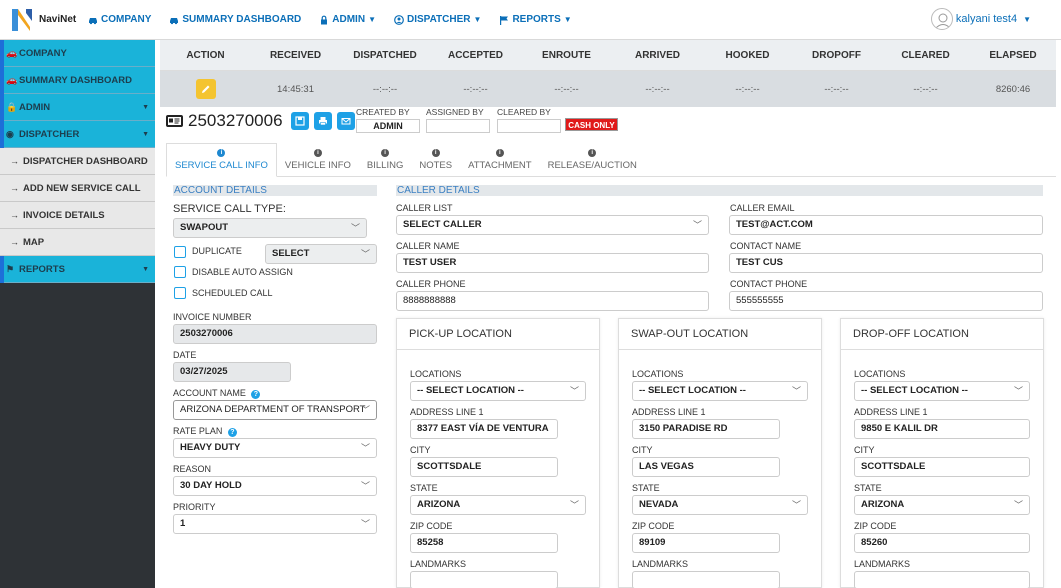 This screenshot has width=1061, height=588. What do you see at coordinates (383, 112) in the screenshot?
I see `created-by-label: CREATED BY` at bounding box center [383, 112].